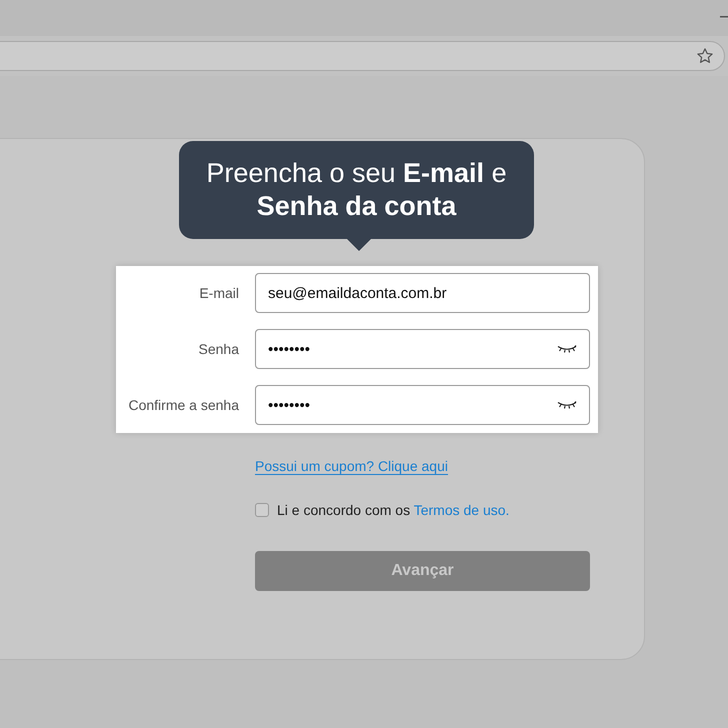 This screenshot has height=728, width=728. Describe the element at coordinates (218, 349) in the screenshot. I see `field-label: Senha` at that location.